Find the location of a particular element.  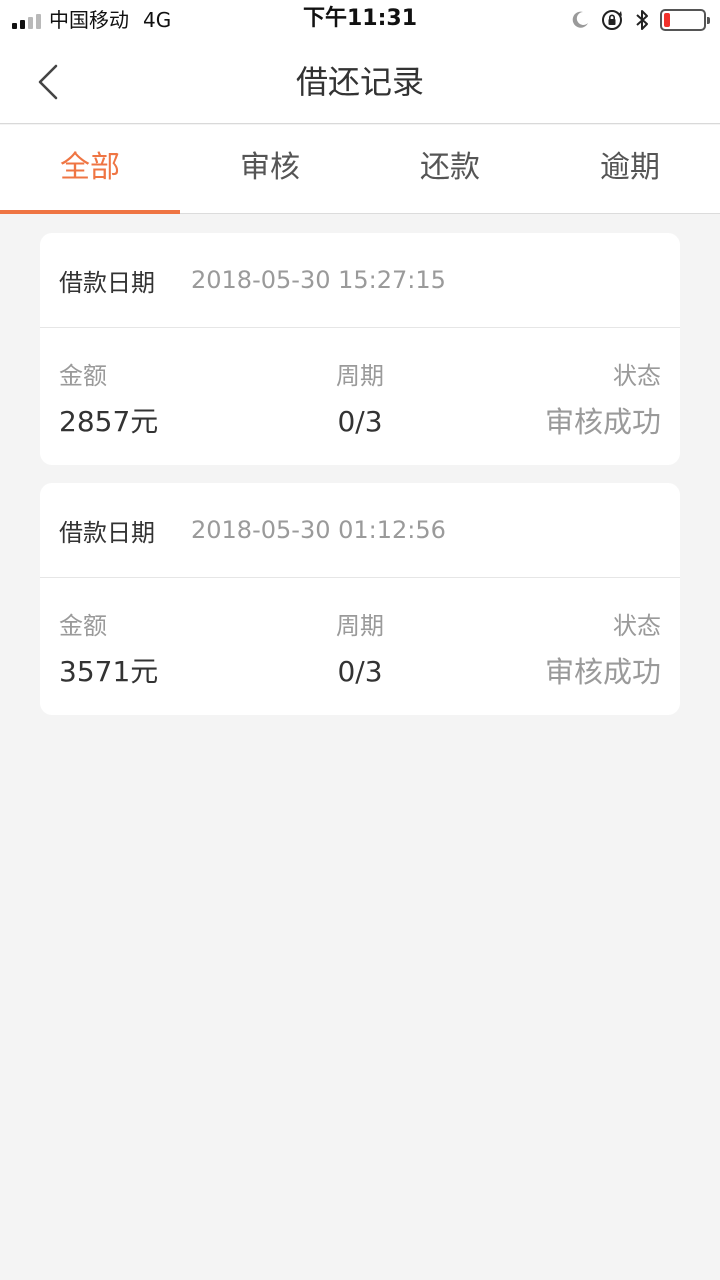

bluetooth-icon is located at coordinates (642, 20).